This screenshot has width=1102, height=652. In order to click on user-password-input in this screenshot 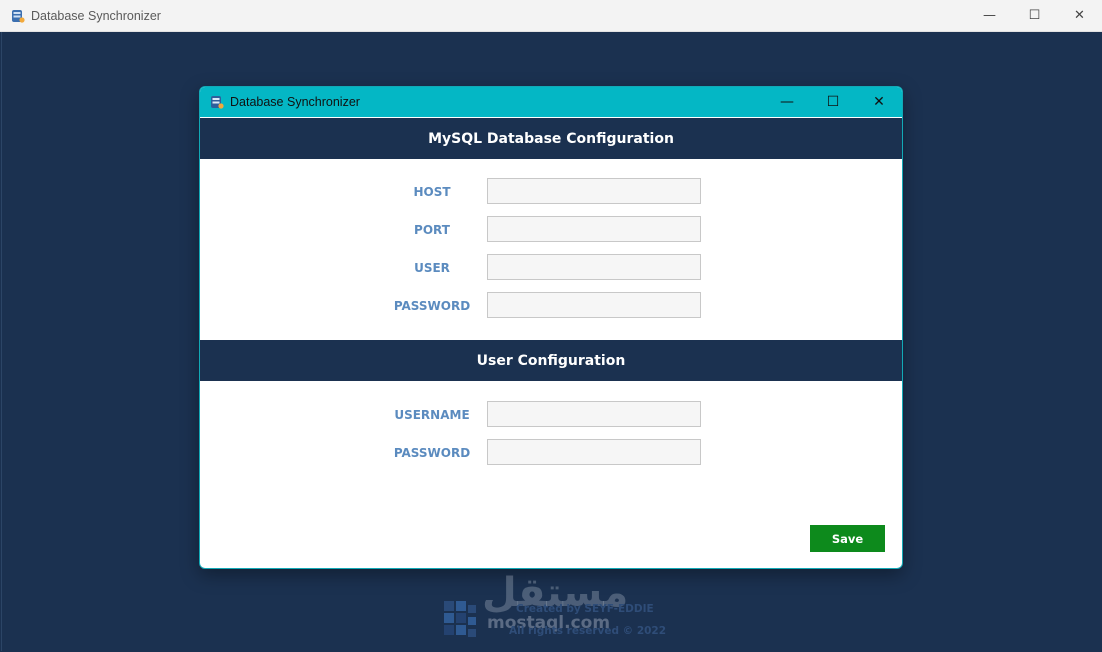, I will do `click(594, 452)`.